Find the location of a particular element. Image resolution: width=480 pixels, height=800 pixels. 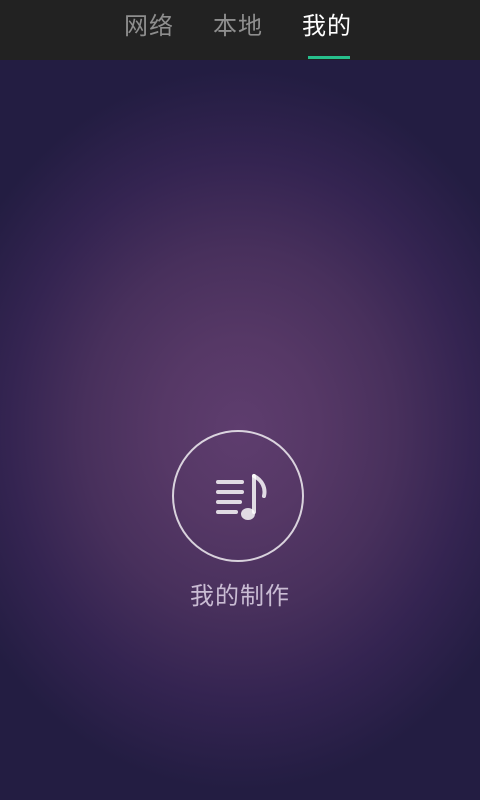

tabs: 网络 本地 我的 is located at coordinates (240, 30).